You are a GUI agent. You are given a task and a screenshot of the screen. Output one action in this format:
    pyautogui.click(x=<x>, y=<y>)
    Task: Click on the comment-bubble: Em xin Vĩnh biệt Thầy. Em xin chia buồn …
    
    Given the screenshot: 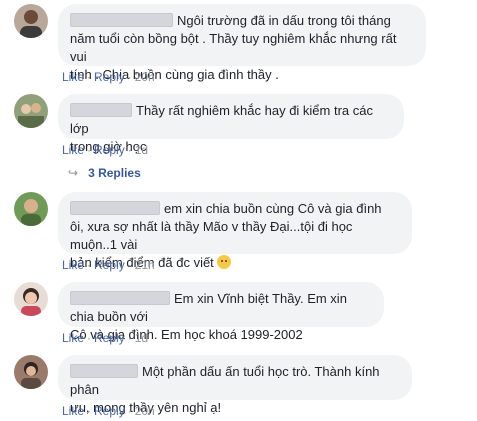 What is the action you would take?
    pyautogui.click(x=221, y=312)
    